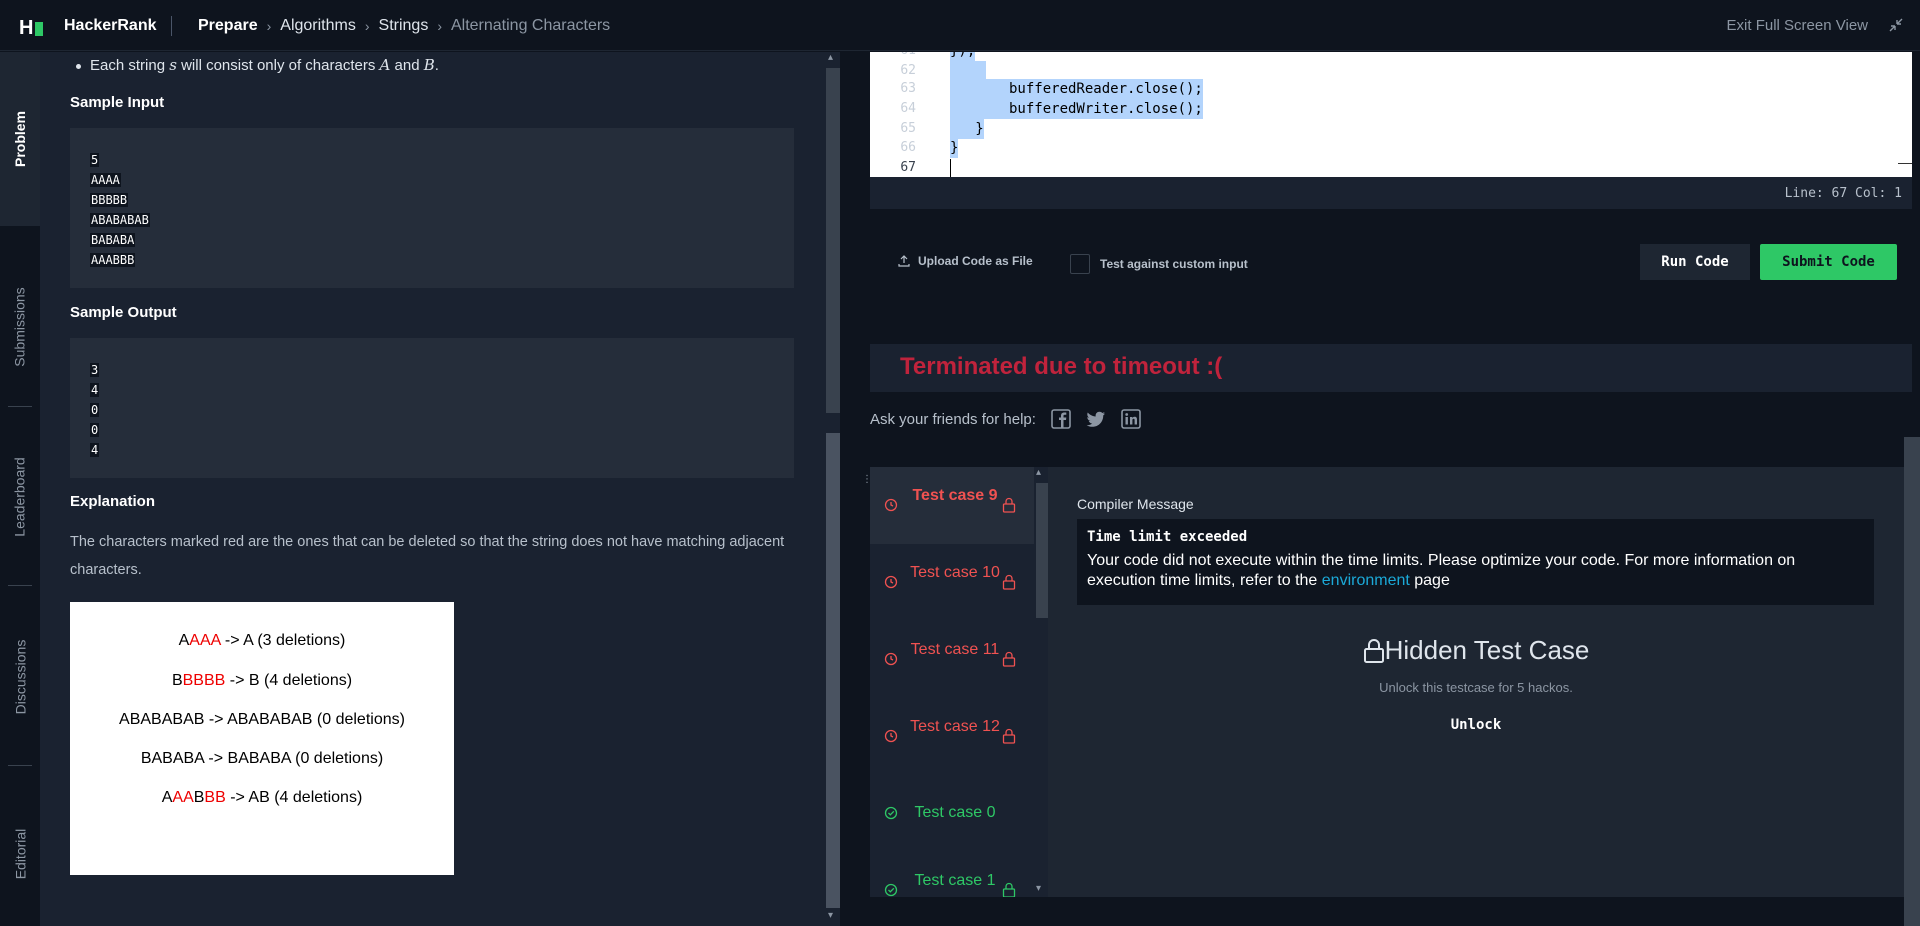  I want to click on run-code-button: Run Code, so click(1695, 262).